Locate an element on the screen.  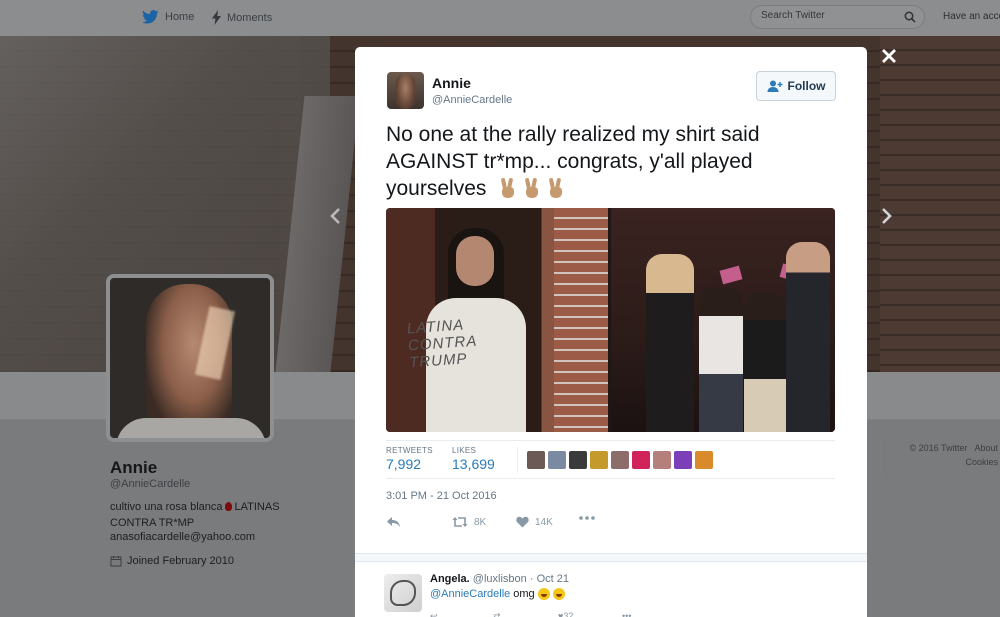
profile-bio-part1: cultivo una rosa blanca is located at coordinates (166, 507).